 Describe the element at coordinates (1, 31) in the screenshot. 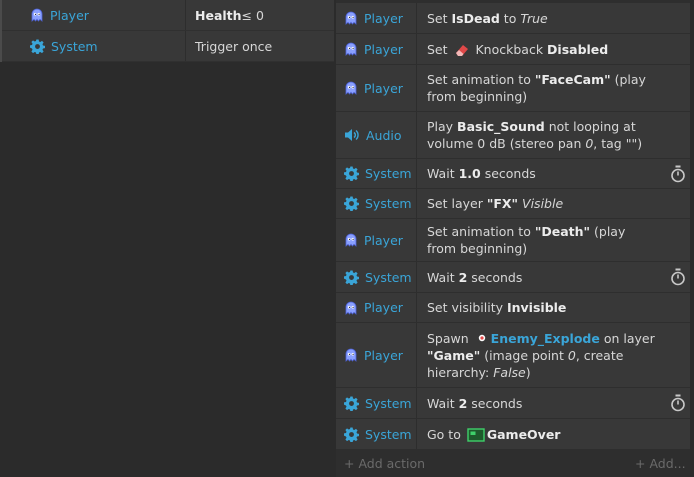

I see `event-indent-bar` at that location.